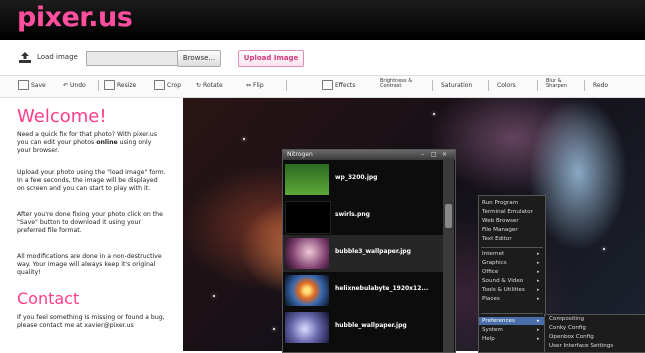 The image size is (645, 353). I want to click on resize-icon, so click(109, 85).